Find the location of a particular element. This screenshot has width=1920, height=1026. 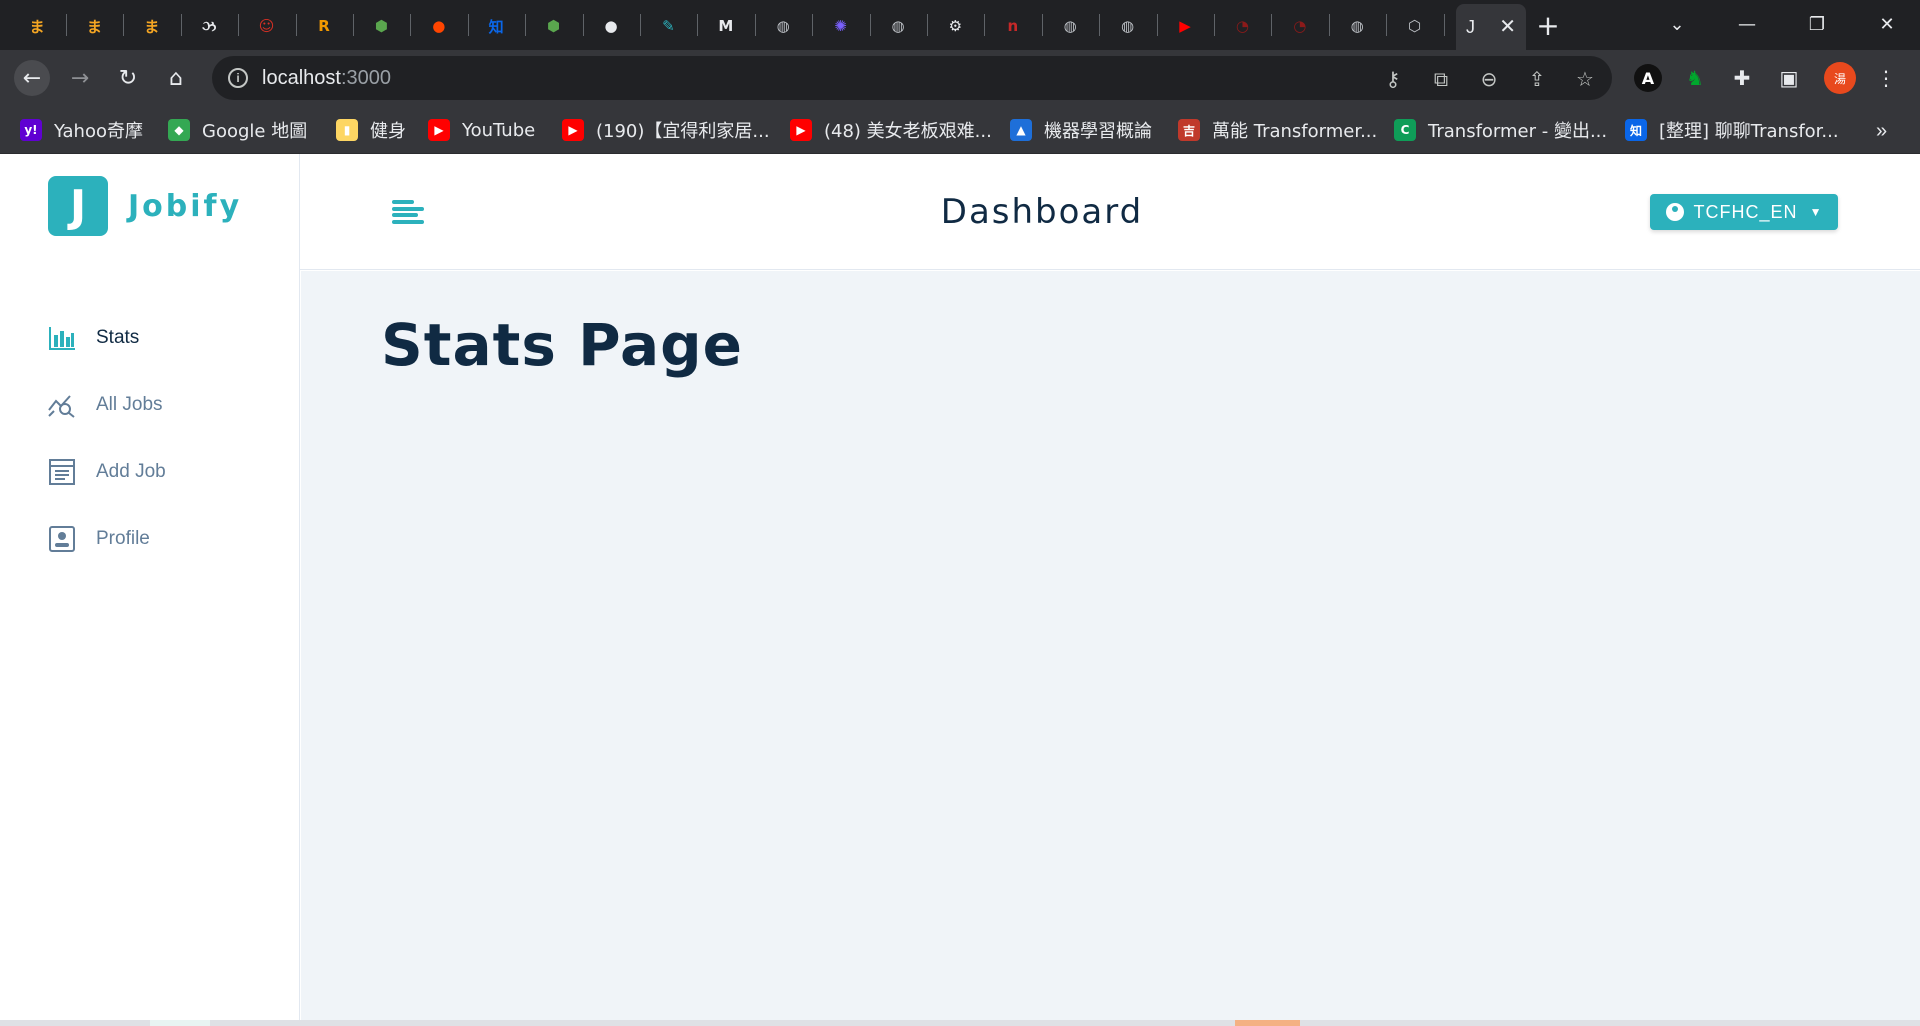

reddit-icon: ● is located at coordinates (439, 26).